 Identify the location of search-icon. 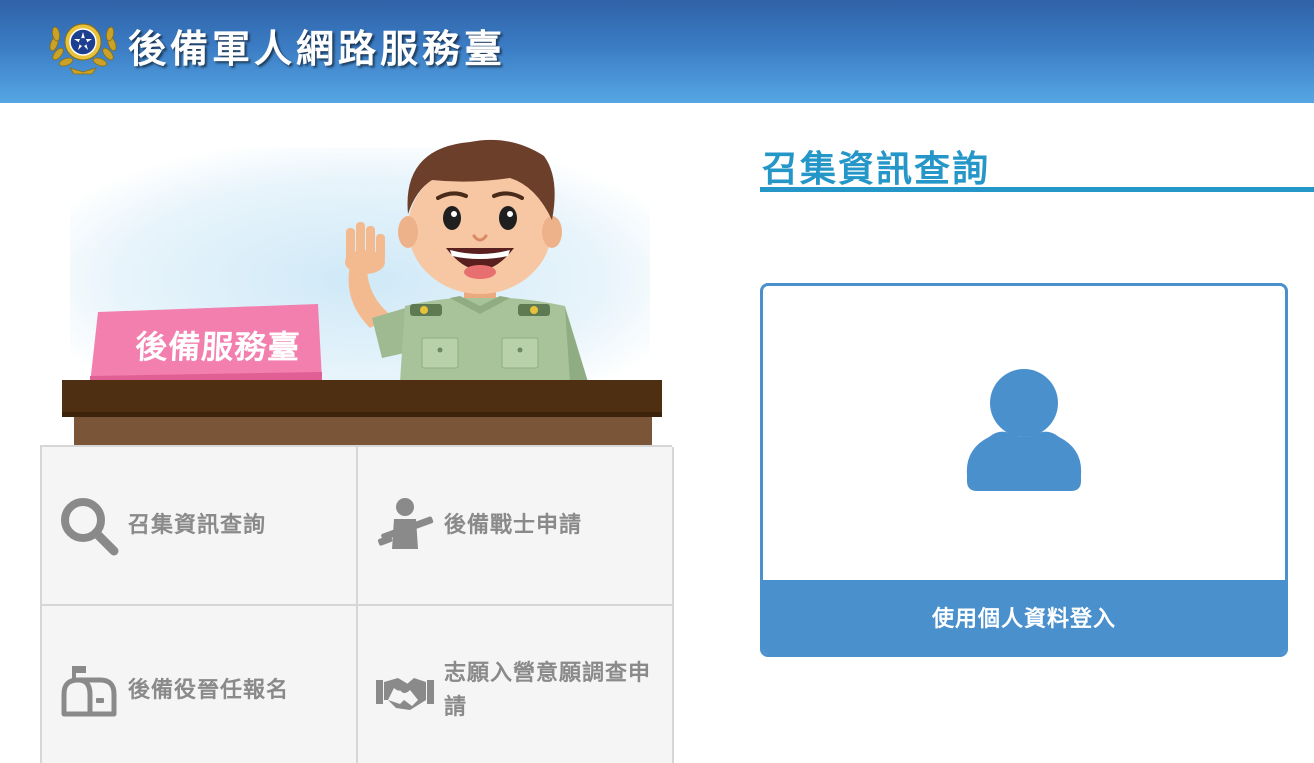
(89, 526).